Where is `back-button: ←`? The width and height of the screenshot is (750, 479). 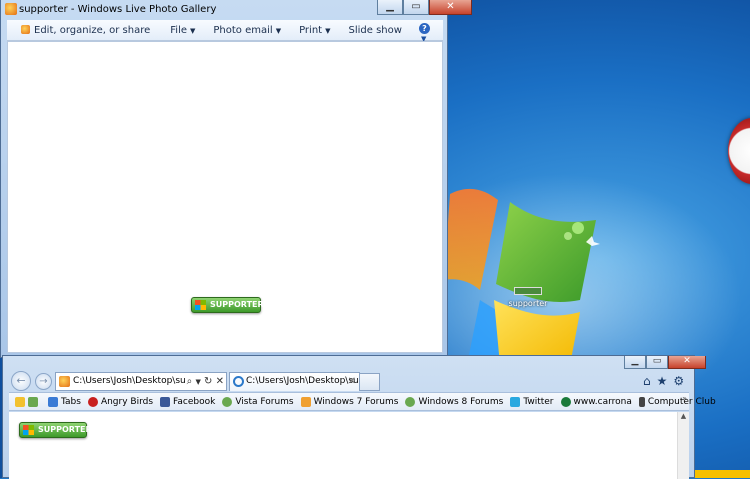
back-button: ← is located at coordinates (21, 381).